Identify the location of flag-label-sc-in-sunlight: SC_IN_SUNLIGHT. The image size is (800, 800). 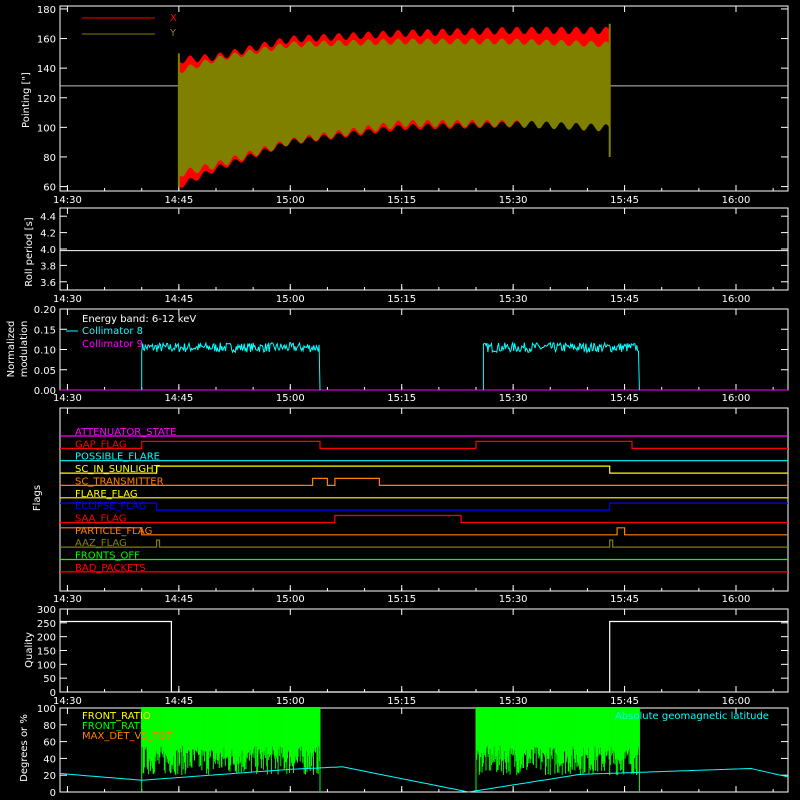
(118, 469).